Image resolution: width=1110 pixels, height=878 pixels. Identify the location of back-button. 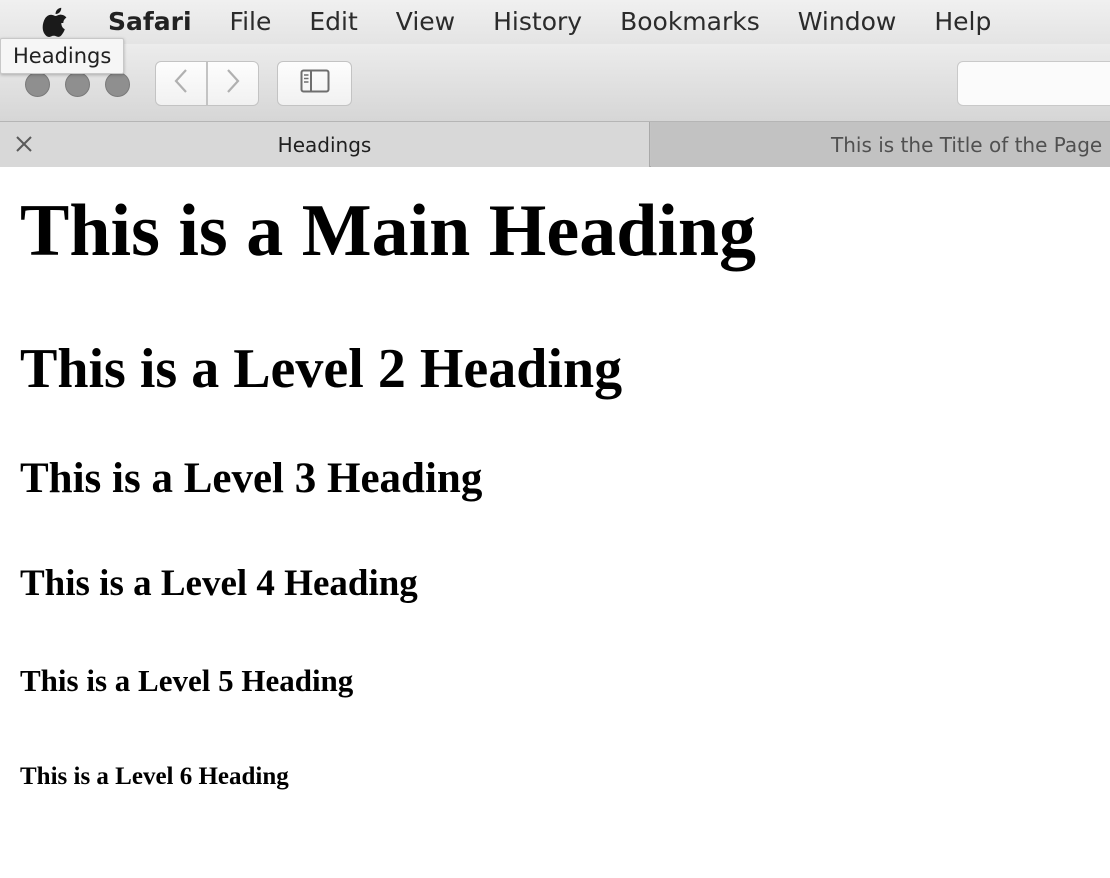
(181, 83).